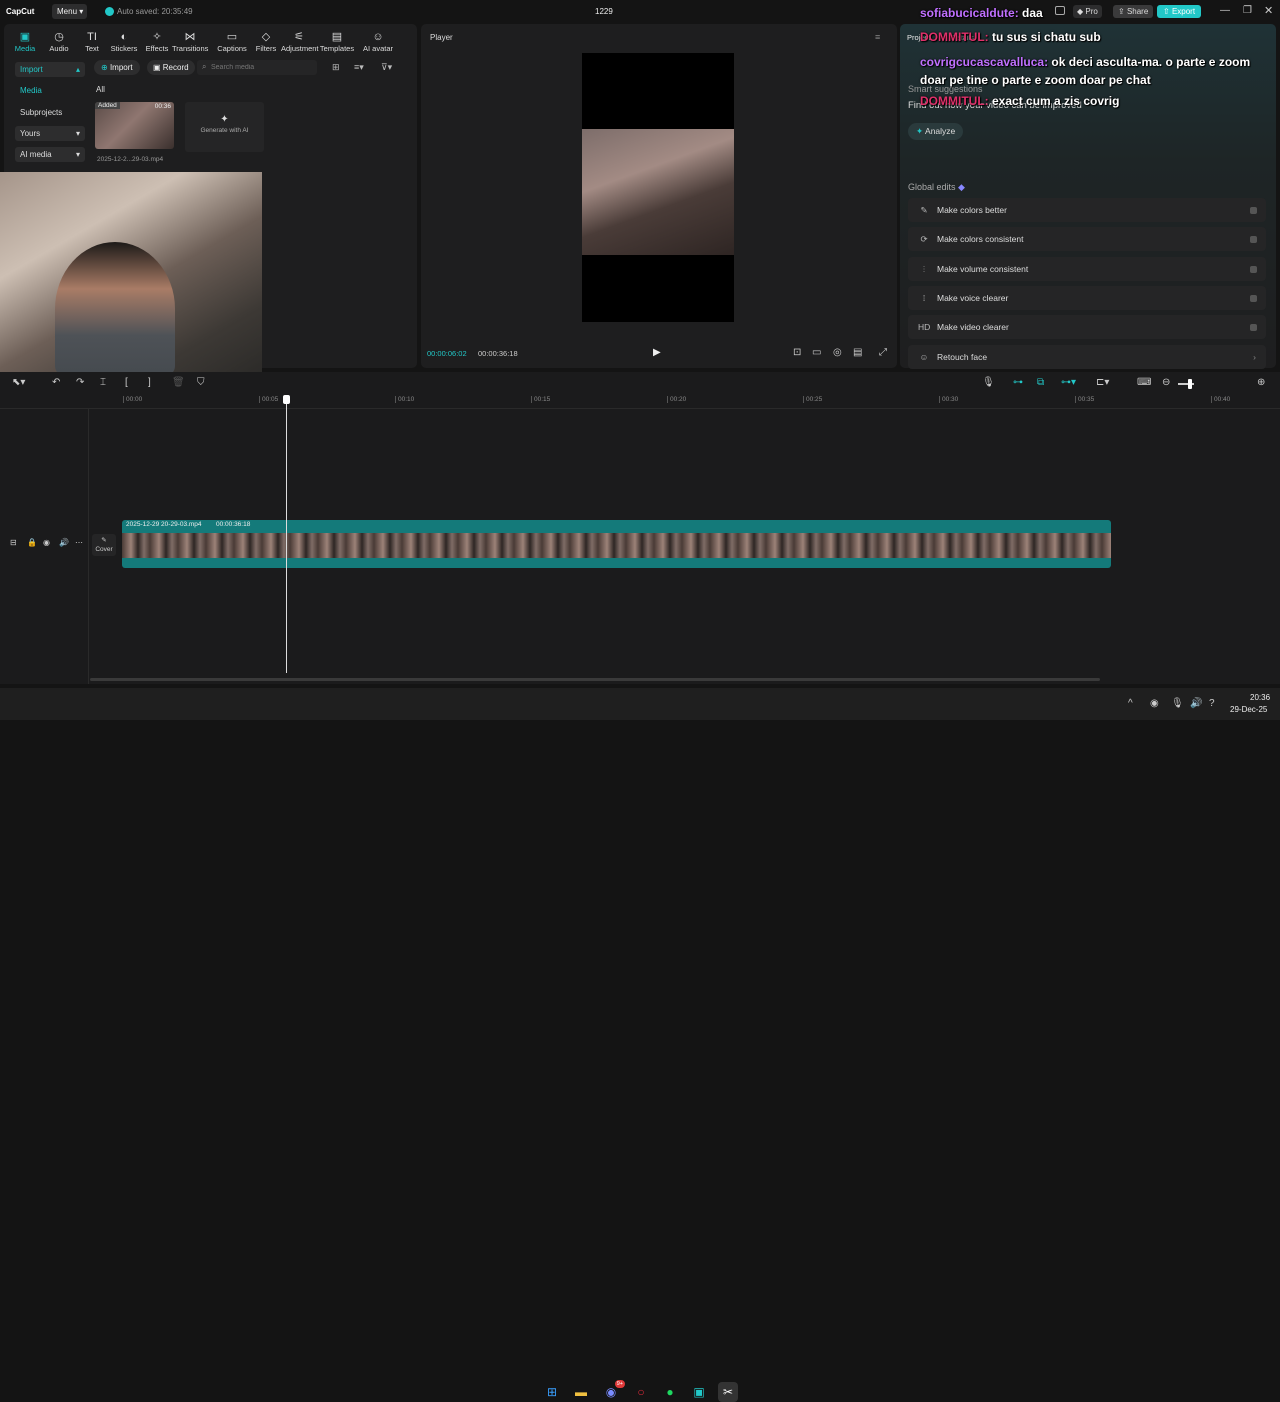 The height and width of the screenshot is (1402, 1280). Describe the element at coordinates (386, 67) in the screenshot. I see `filter-icon: ⊽▾` at that location.